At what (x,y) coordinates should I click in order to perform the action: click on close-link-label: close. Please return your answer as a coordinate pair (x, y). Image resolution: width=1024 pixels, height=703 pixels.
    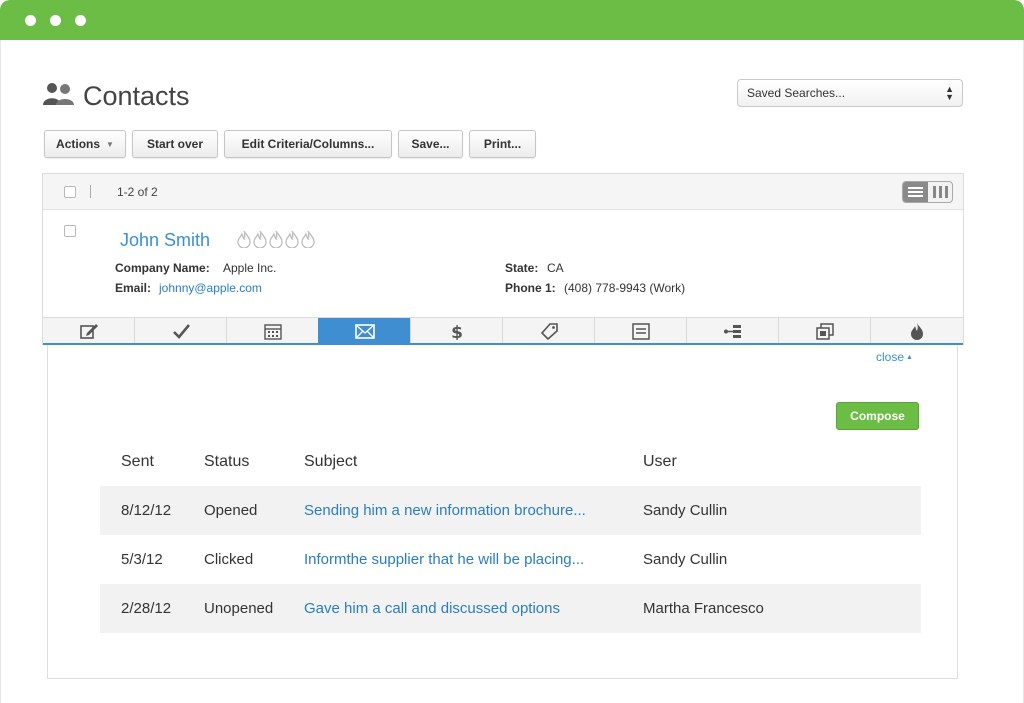
    Looking at the image, I should click on (890, 357).